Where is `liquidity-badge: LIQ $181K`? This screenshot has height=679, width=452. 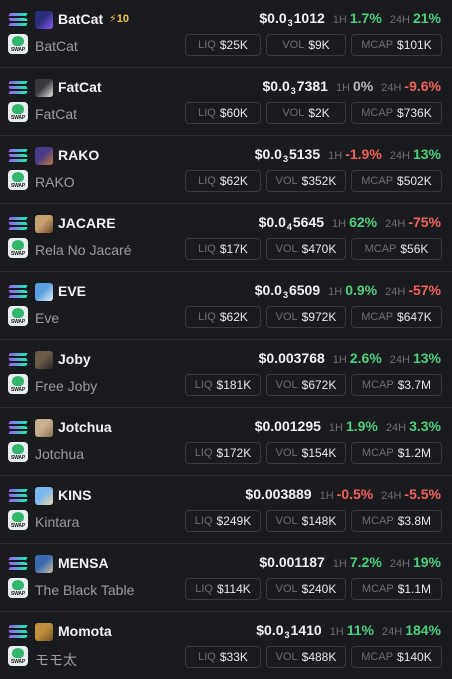 liquidity-badge: LIQ $181K is located at coordinates (223, 385).